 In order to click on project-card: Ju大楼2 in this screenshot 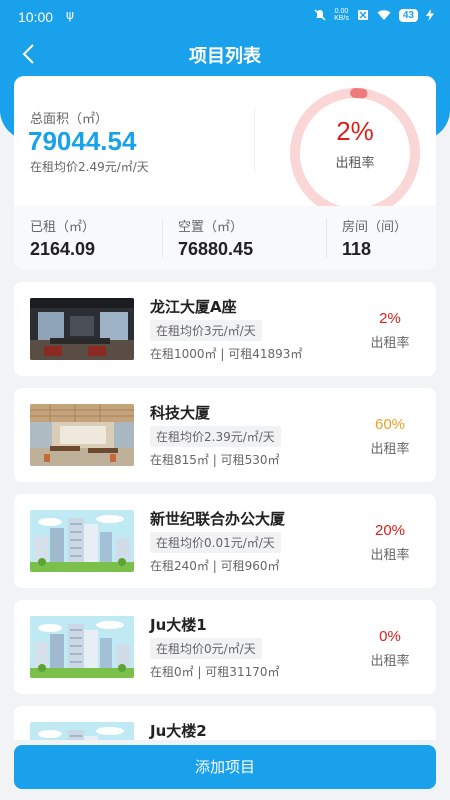, I will do `click(225, 723)`.